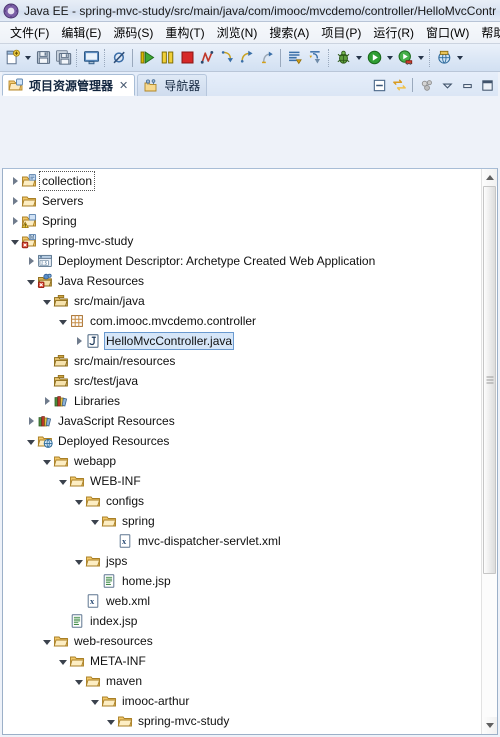  I want to click on open-console-button, so click(91, 58).